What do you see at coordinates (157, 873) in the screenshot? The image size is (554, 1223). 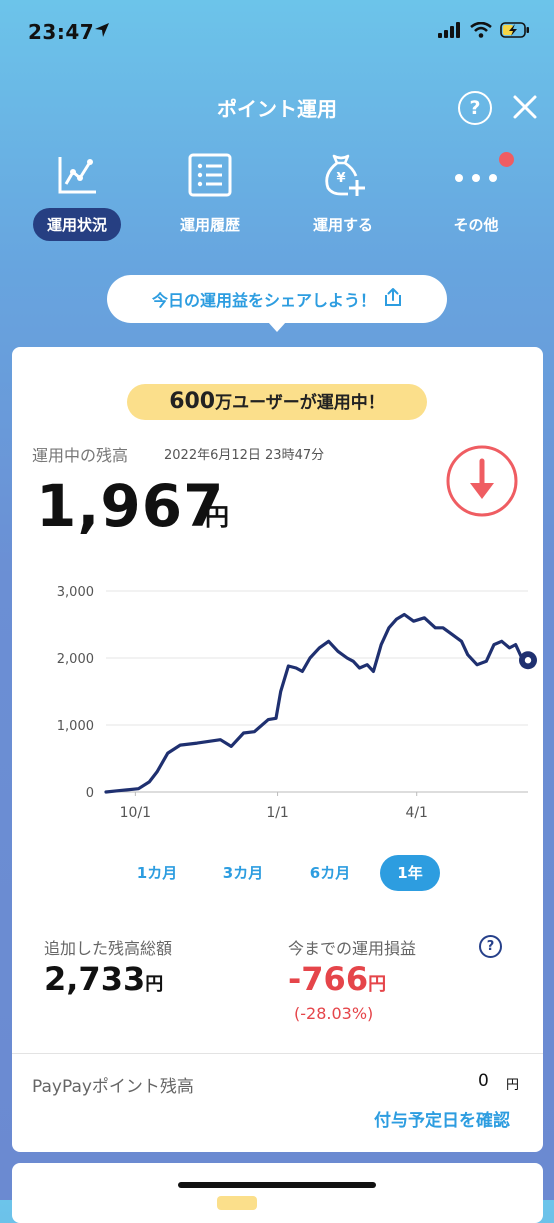 I see `period-1-month: 1カ月` at bounding box center [157, 873].